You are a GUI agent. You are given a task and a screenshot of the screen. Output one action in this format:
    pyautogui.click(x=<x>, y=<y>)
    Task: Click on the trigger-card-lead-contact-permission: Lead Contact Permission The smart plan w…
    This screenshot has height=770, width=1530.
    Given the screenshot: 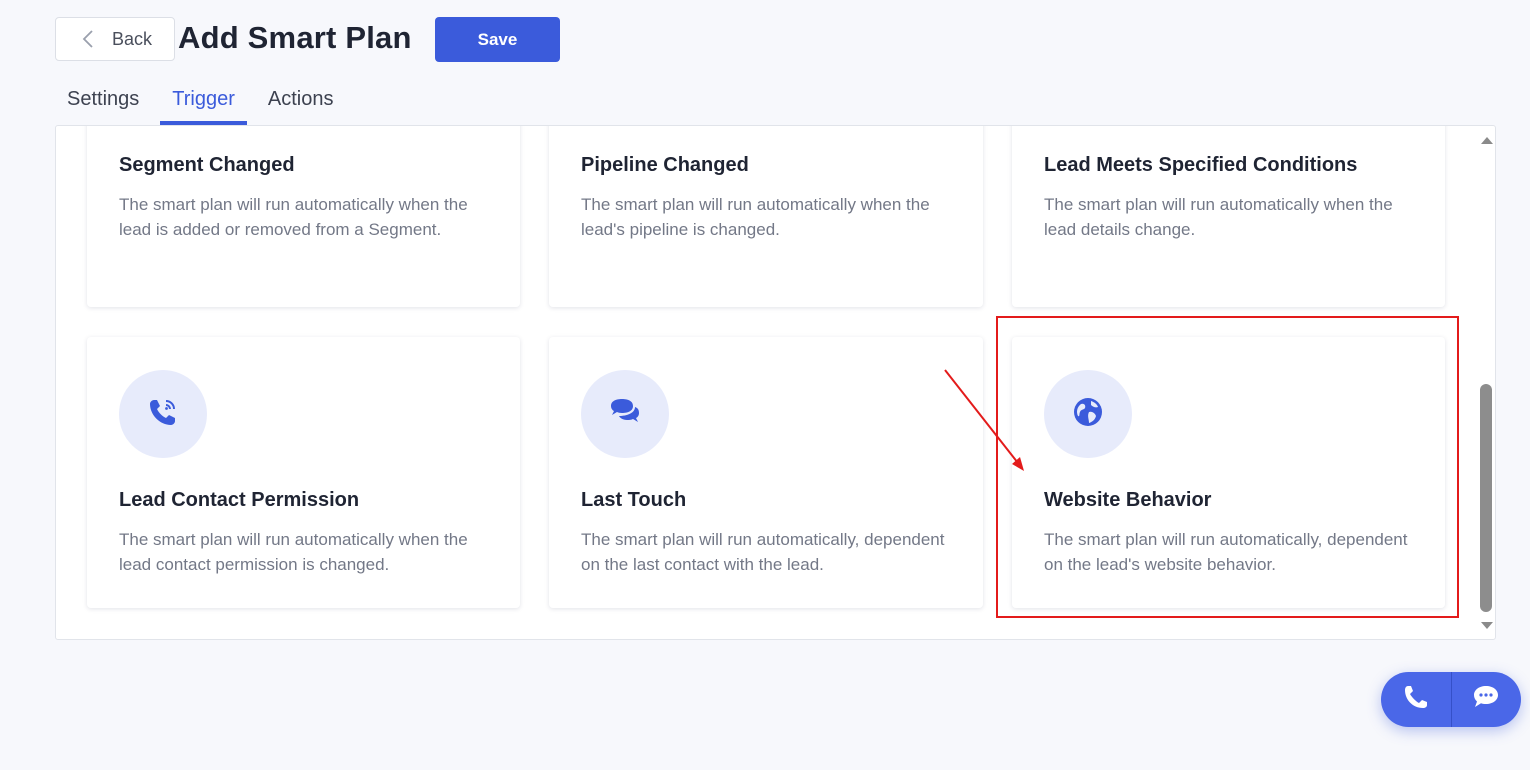 What is the action you would take?
    pyautogui.click(x=303, y=472)
    